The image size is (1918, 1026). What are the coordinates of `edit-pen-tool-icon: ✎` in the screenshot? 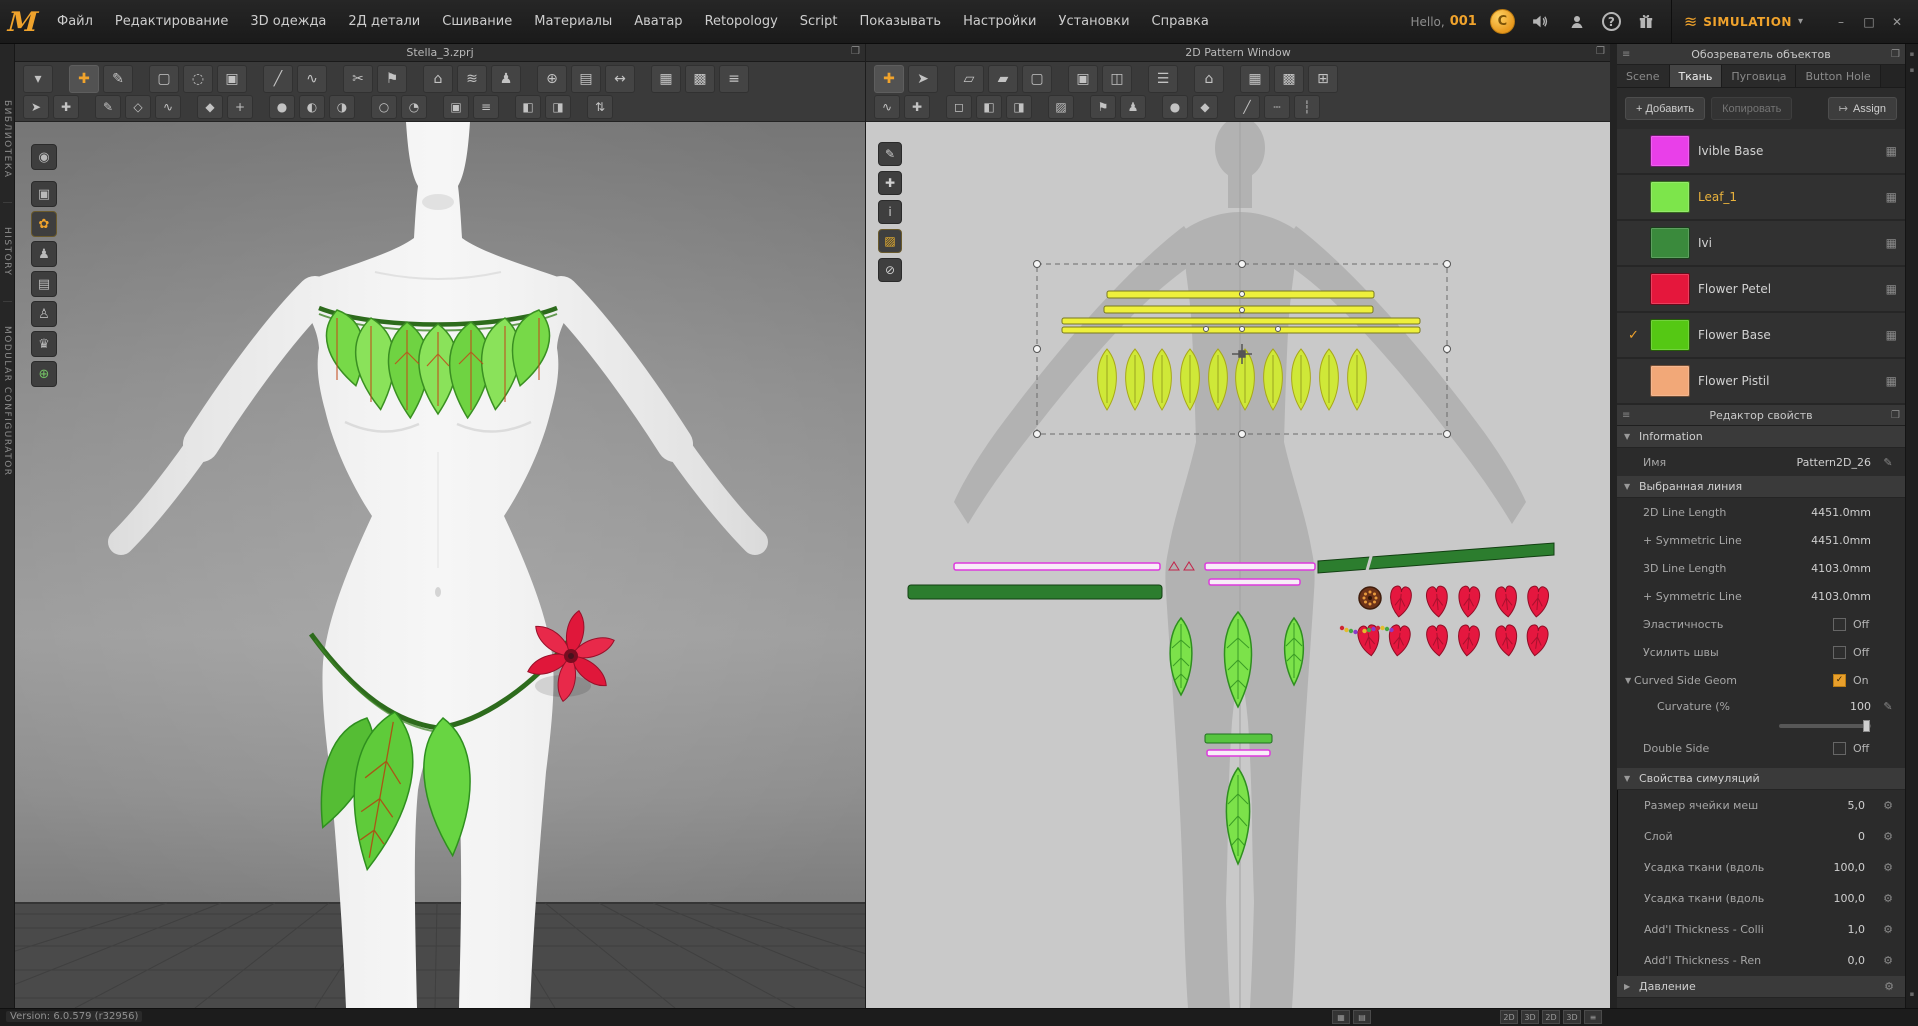 It's located at (108, 107).